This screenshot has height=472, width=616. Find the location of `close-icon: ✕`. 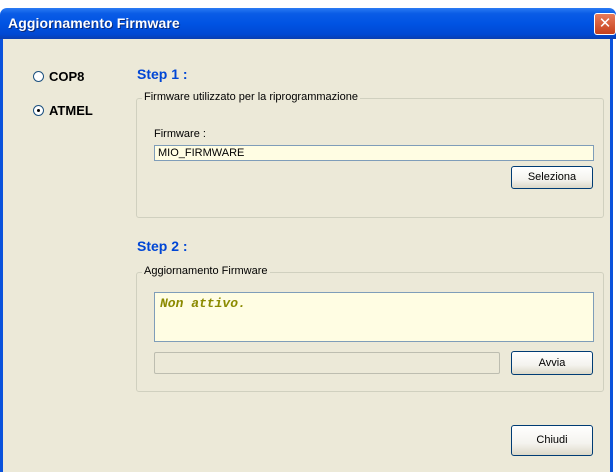

close-icon: ✕ is located at coordinates (605, 23).